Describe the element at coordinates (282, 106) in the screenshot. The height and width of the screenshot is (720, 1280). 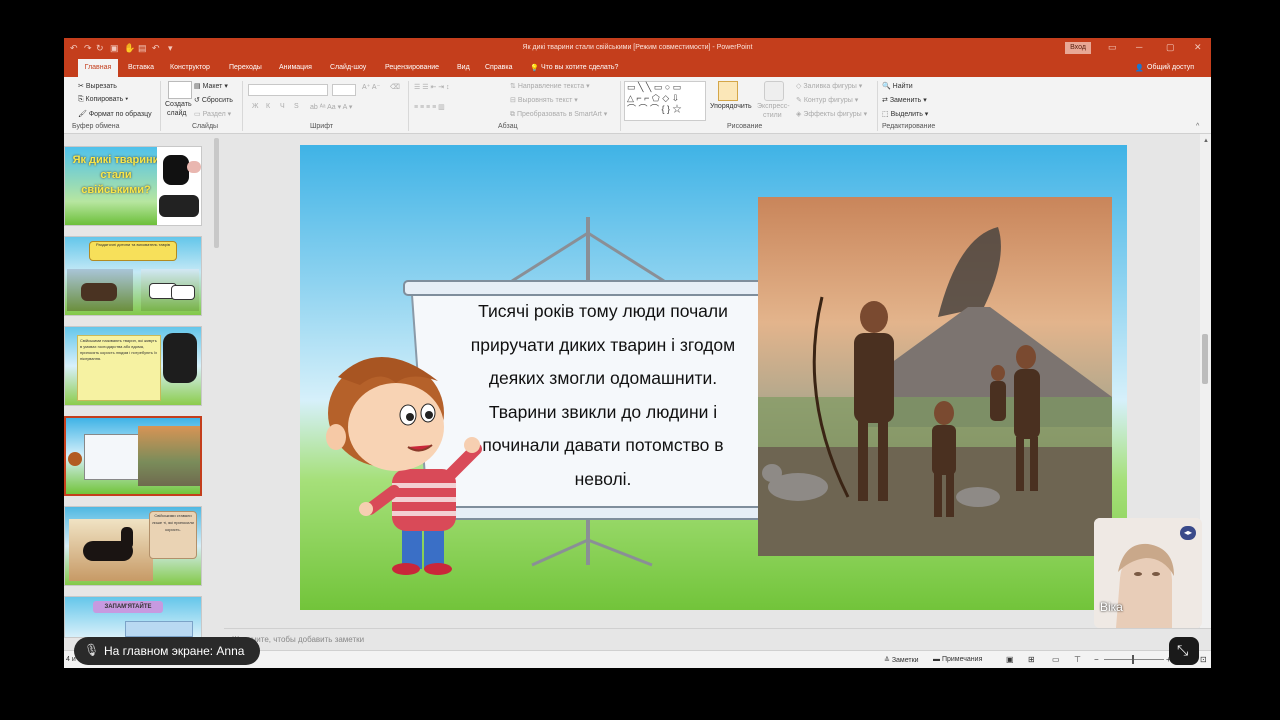
I see `underline-button: Ч` at that location.